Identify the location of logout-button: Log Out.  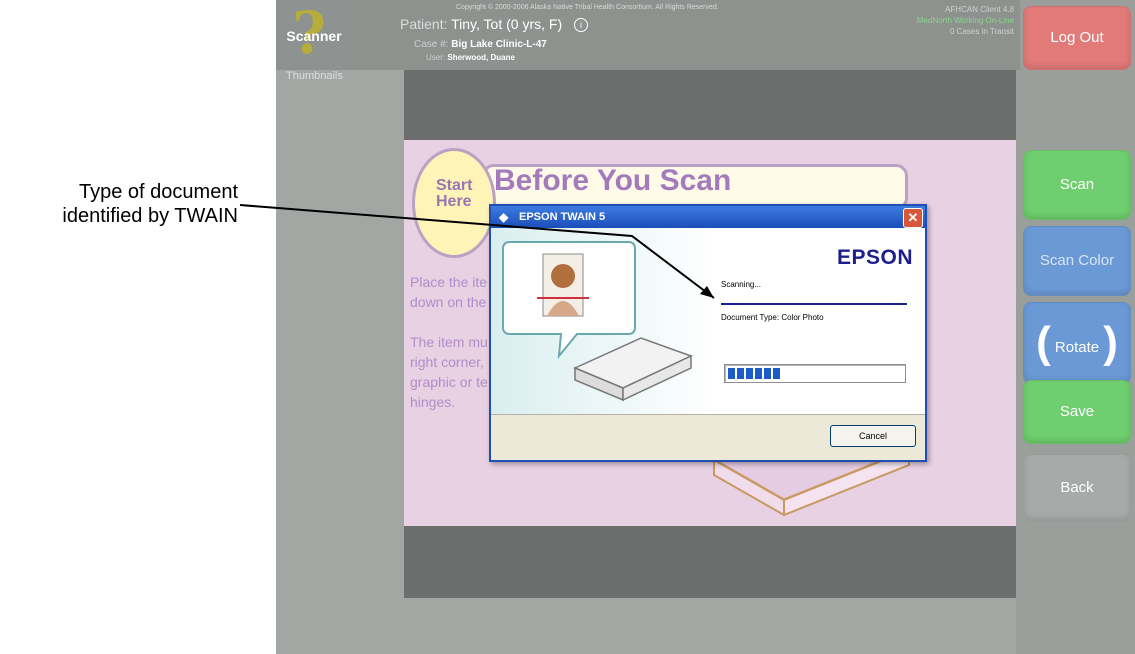
(1077, 38).